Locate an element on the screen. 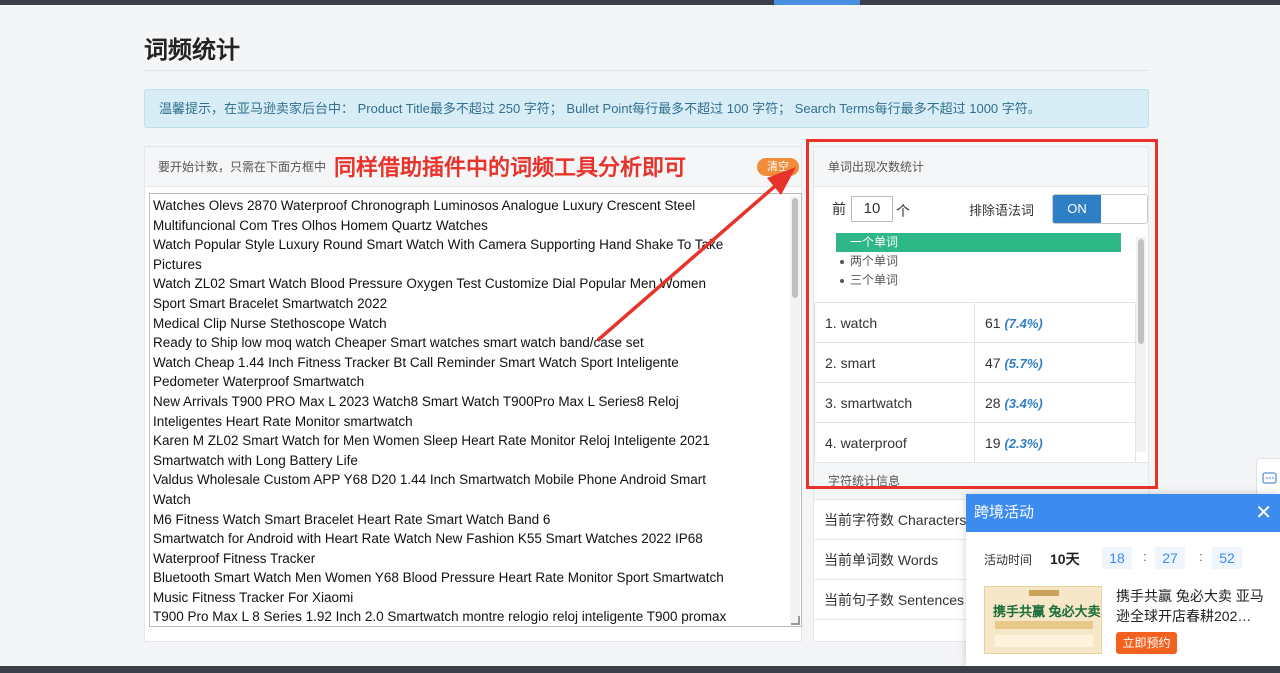 Image resolution: width=1280 pixels, height=673 pixels. activity-time-label: 活动时间 is located at coordinates (1008, 560).